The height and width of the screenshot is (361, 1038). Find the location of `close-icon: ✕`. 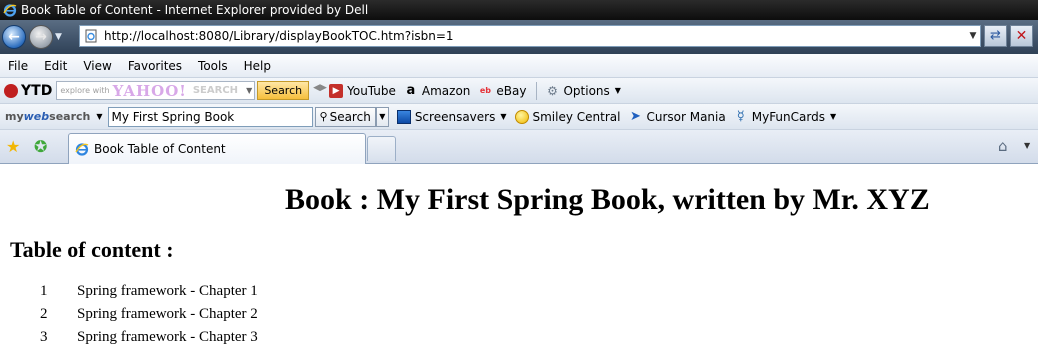

close-icon: ✕ is located at coordinates (1021, 36).